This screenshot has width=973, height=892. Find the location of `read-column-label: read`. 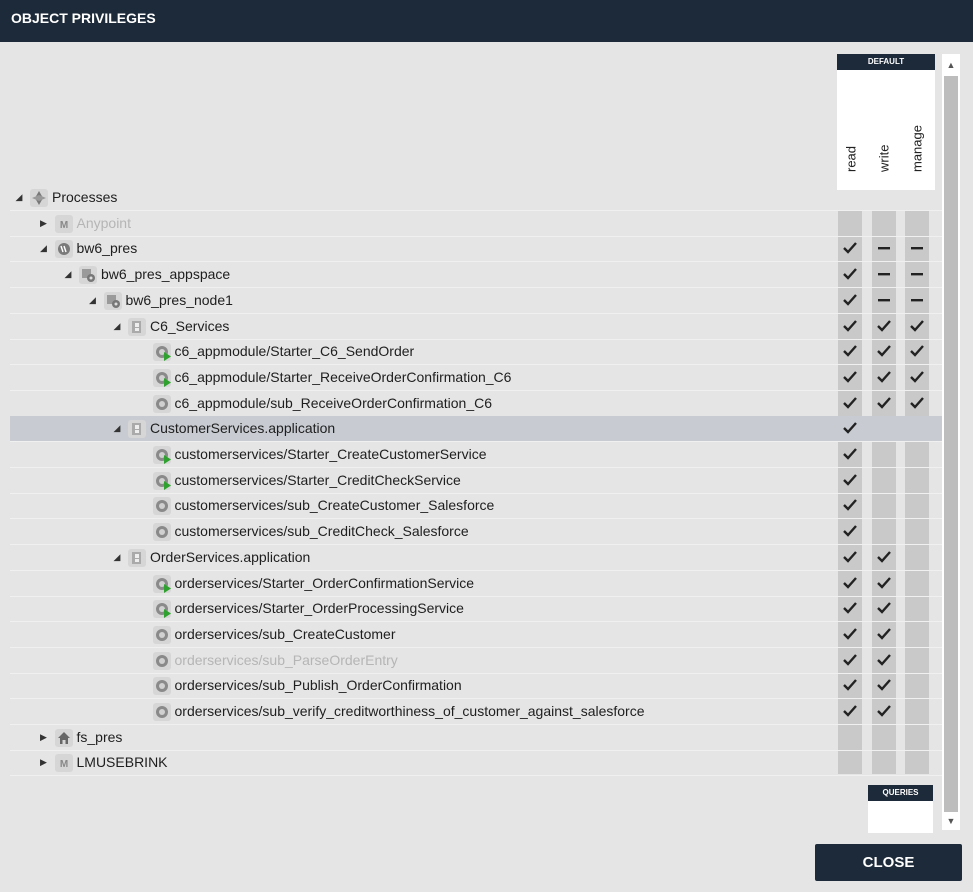

read-column-label: read is located at coordinates (851, 145).